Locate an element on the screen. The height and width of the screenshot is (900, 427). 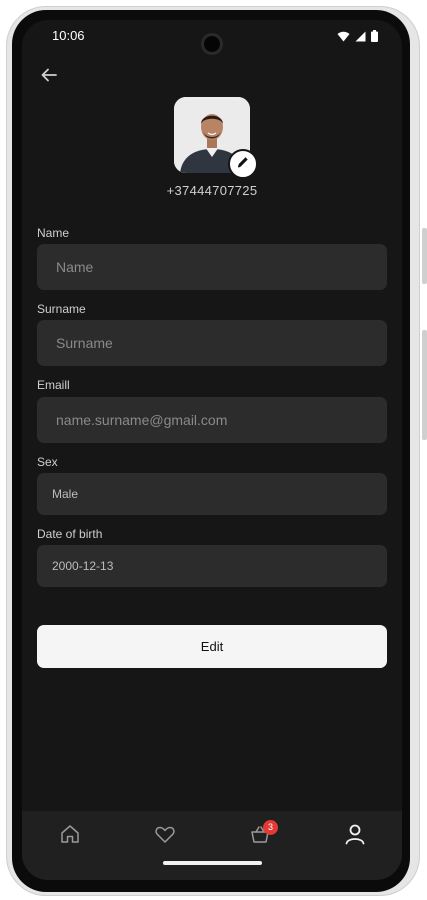
edit-avatar-button is located at coordinates (243, 164).